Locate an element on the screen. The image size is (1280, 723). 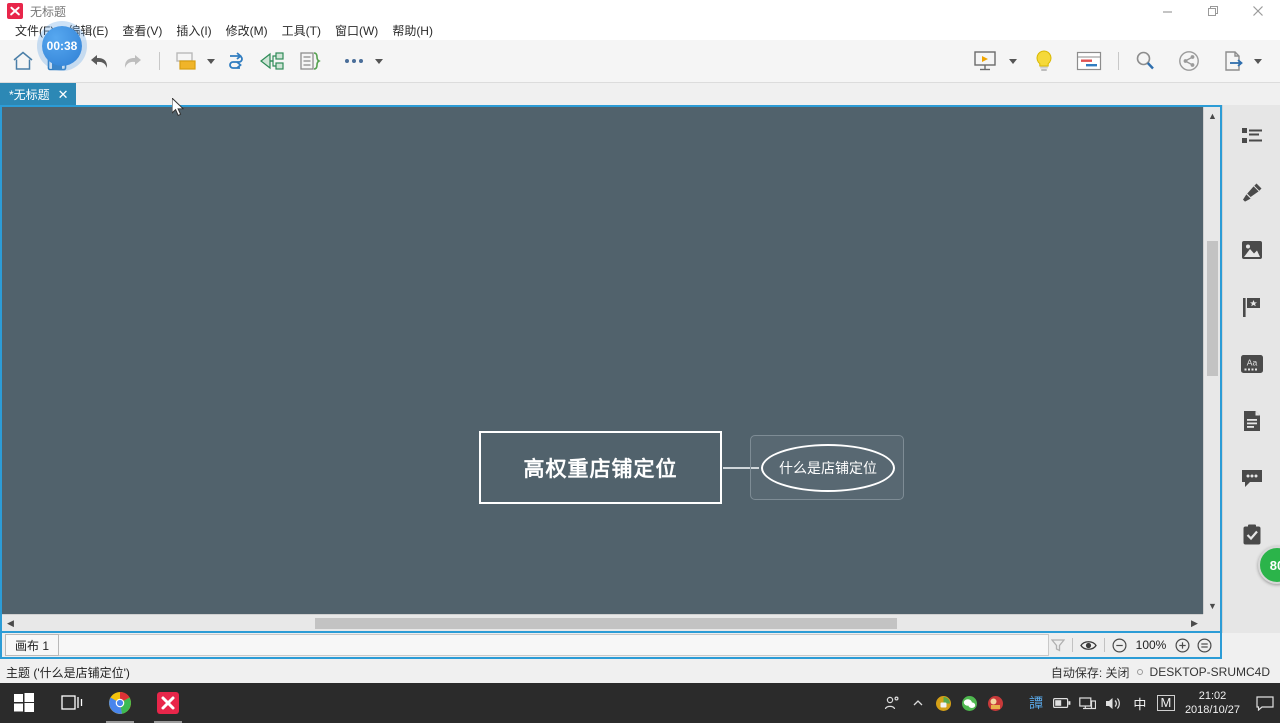
menu-tools: 工具(T) is located at coordinates (301, 31).